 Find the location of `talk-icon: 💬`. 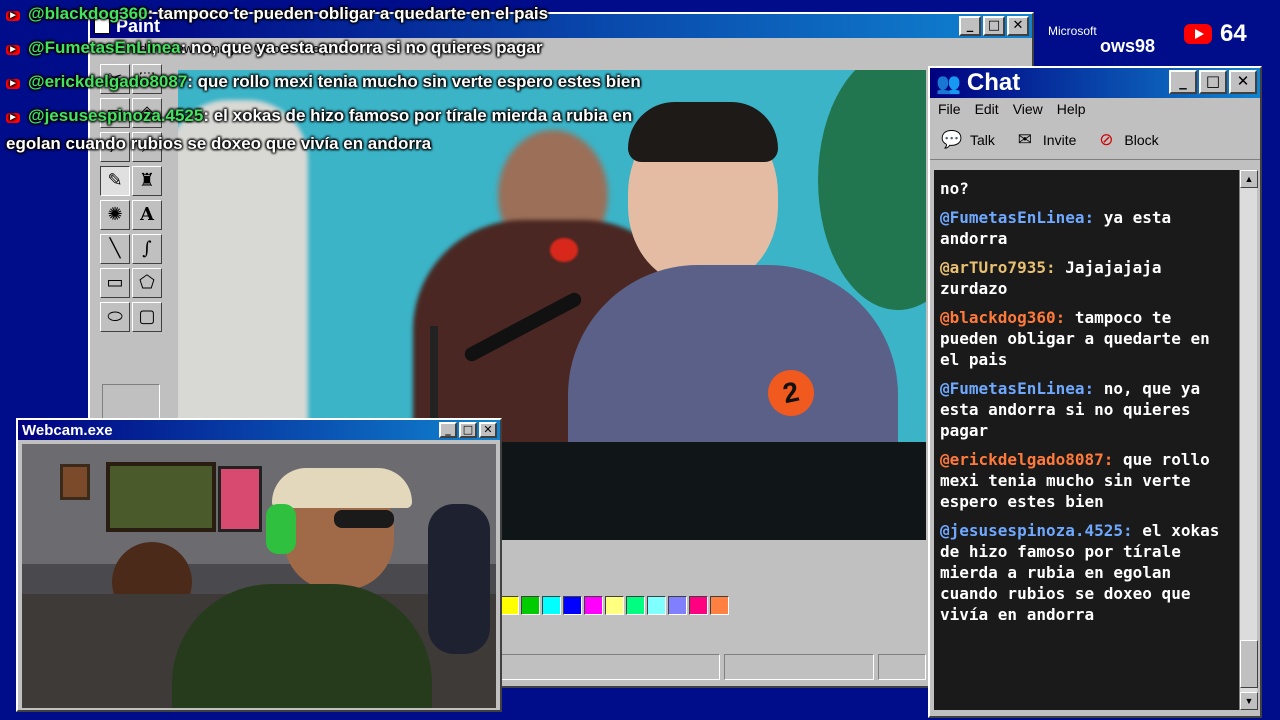

talk-icon: 💬 is located at coordinates (952, 139).